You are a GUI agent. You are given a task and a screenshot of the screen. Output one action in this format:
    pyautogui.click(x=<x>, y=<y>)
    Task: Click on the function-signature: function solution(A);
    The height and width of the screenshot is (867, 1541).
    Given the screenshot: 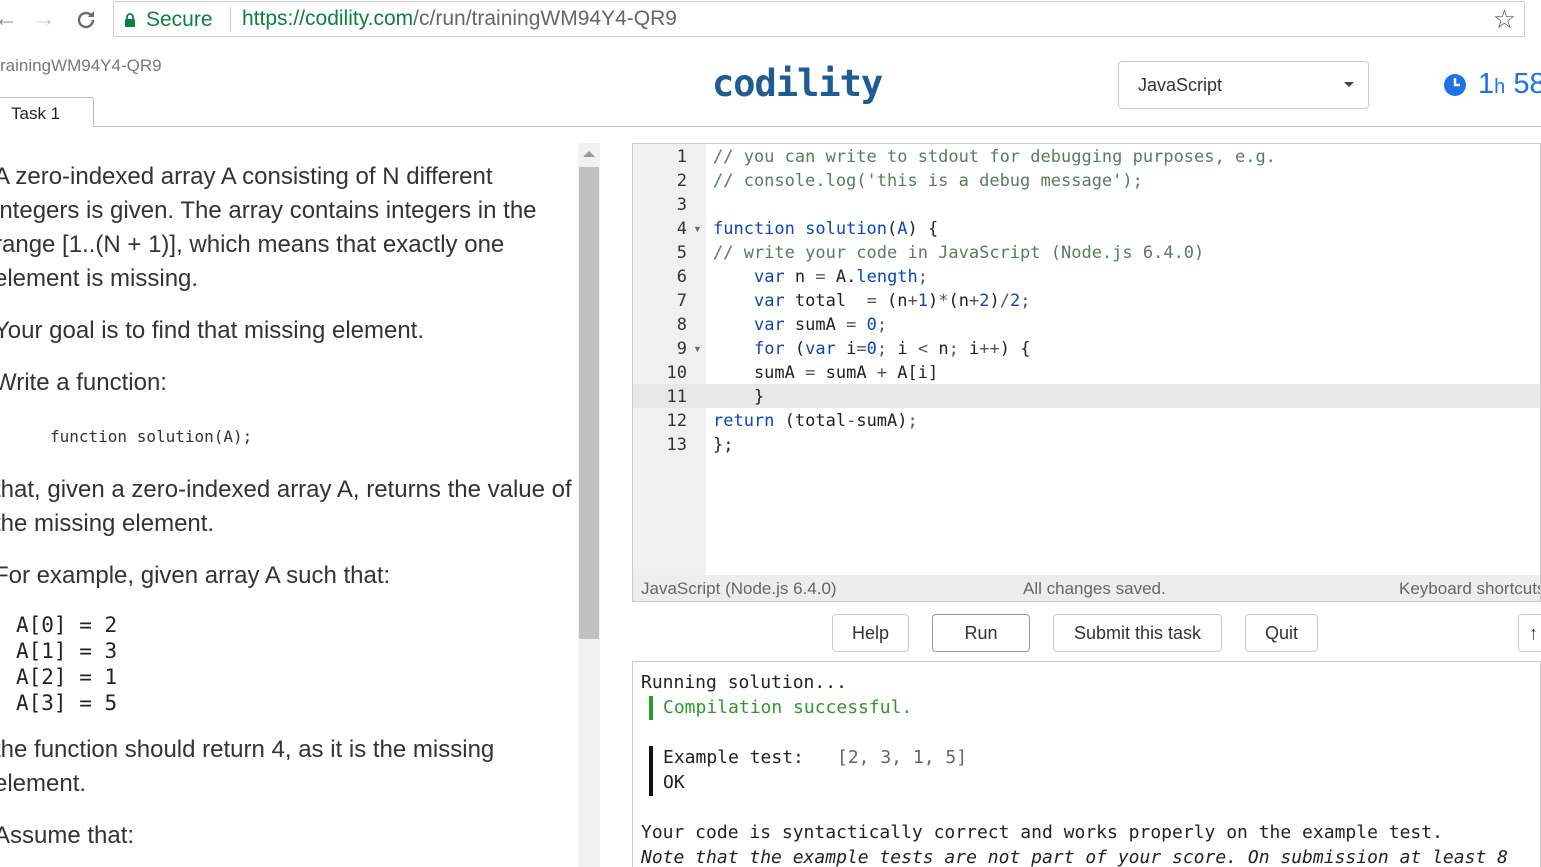 What is the action you would take?
    pyautogui.click(x=151, y=436)
    